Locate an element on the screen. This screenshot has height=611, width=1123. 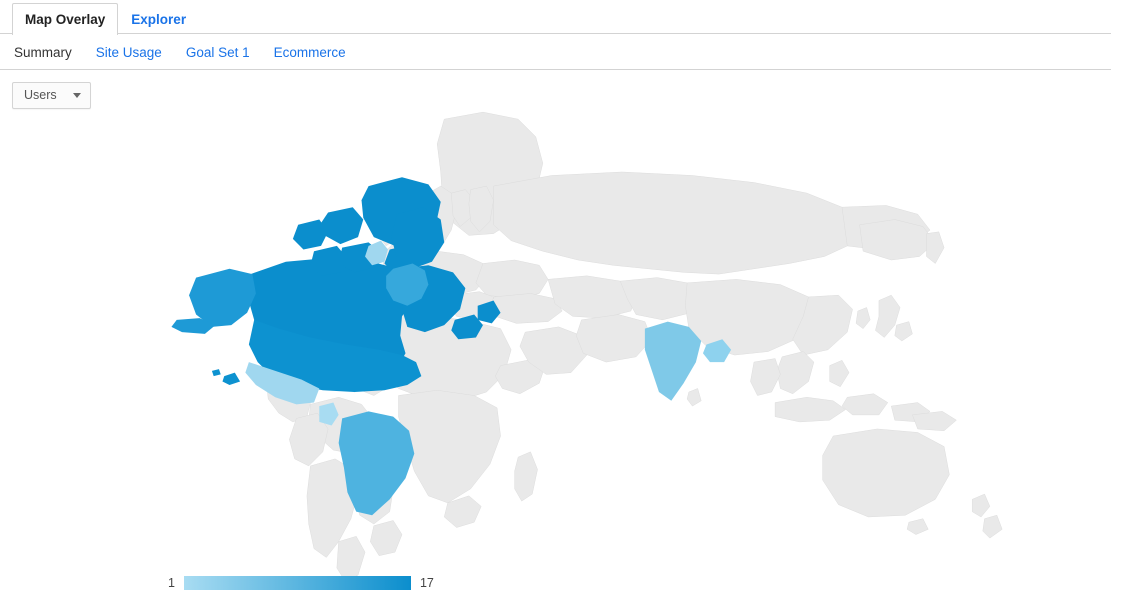
subnav-item-goal-set-1: Goal Set 1 is located at coordinates (218, 52).